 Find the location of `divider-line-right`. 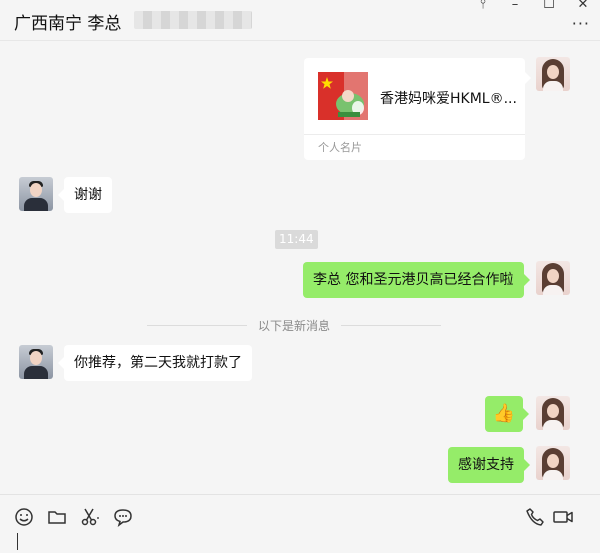

divider-line-right is located at coordinates (391, 325).